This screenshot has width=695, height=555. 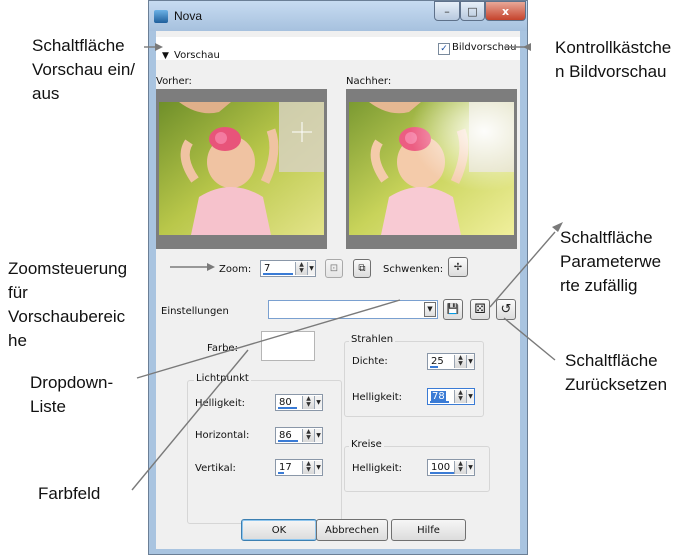 What do you see at coordinates (311, 268) in the screenshot?
I see `zoom-dropdown-arrow: ▼` at bounding box center [311, 268].